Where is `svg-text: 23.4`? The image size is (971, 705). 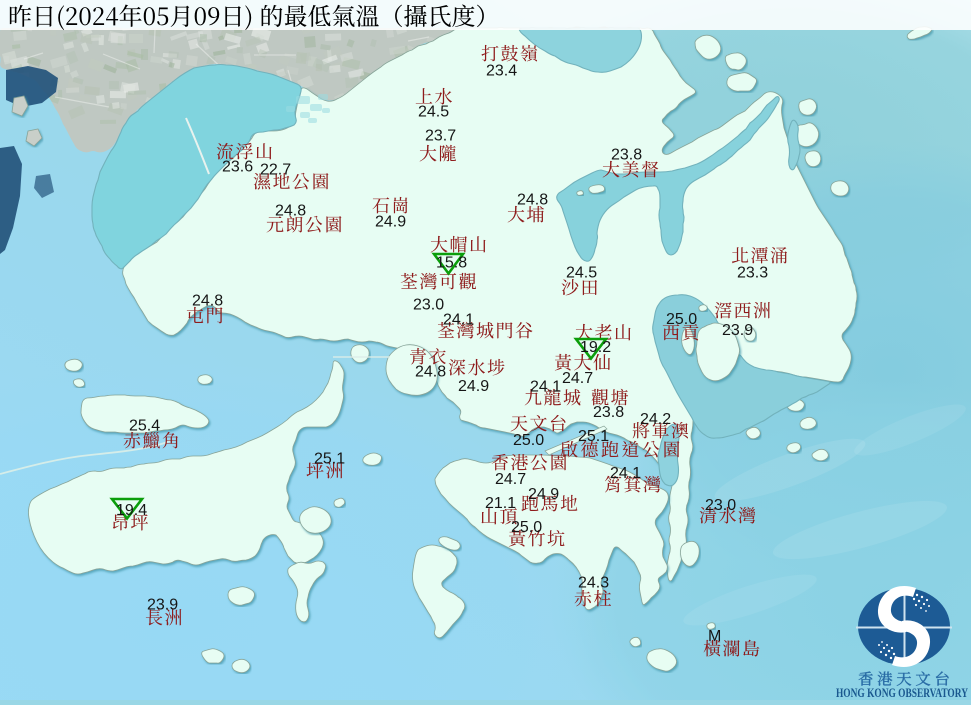 svg-text: 23.4 is located at coordinates (501, 71).